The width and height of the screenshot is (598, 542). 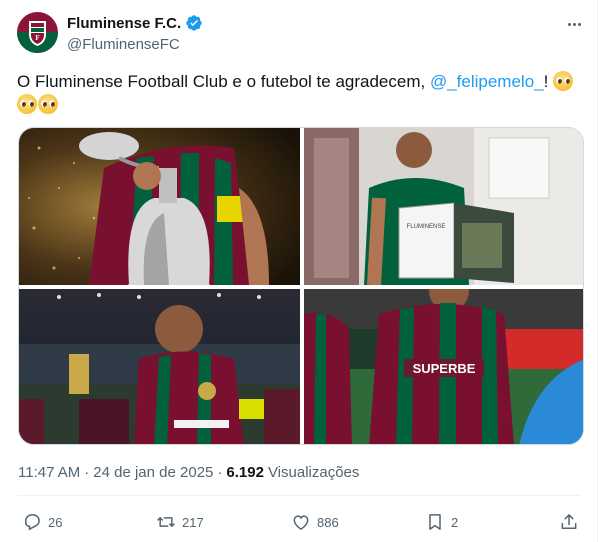 I want to click on verified-badge-icon, so click(x=194, y=23).